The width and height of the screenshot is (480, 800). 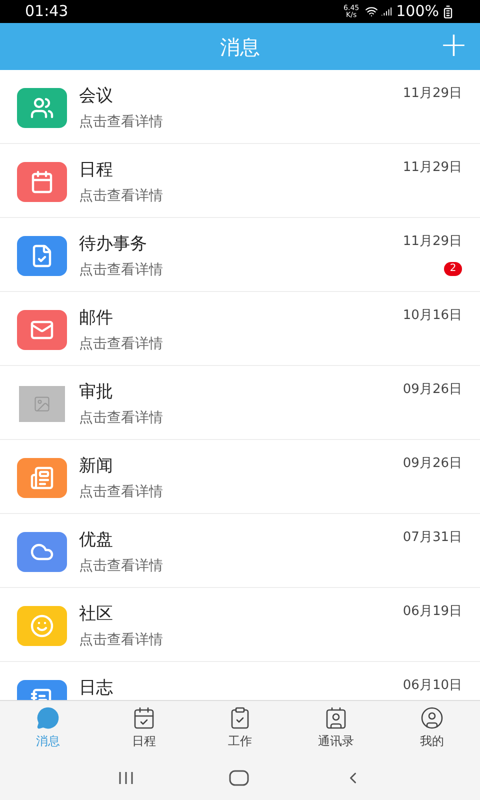 I want to click on chat-icon, so click(x=48, y=718).